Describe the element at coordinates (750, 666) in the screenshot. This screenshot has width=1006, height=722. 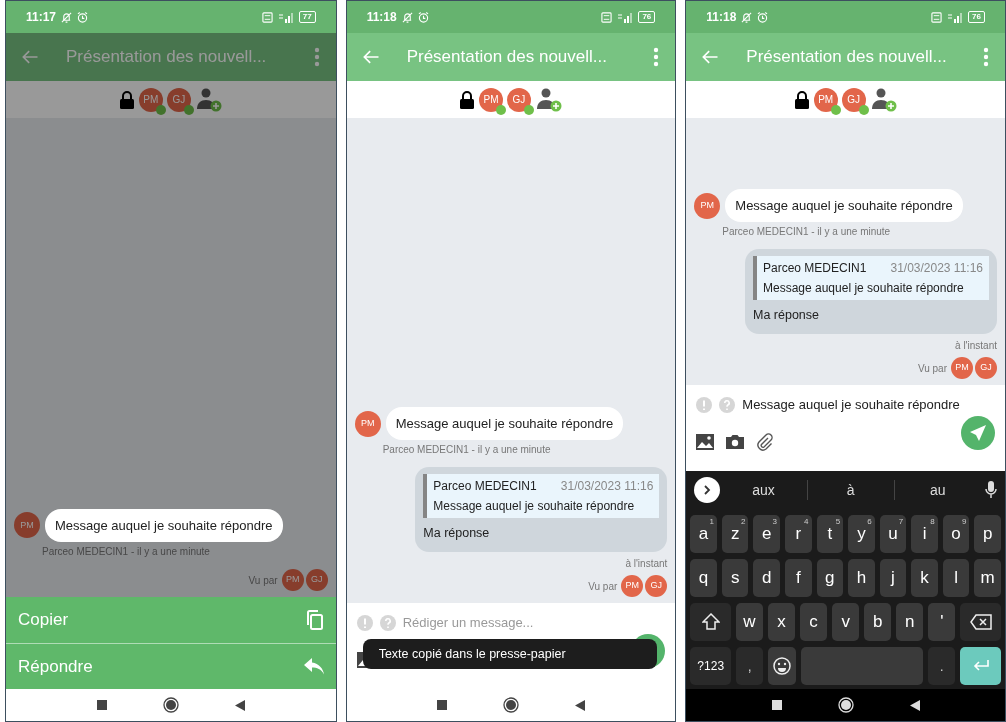
I see `key: ,` at that location.